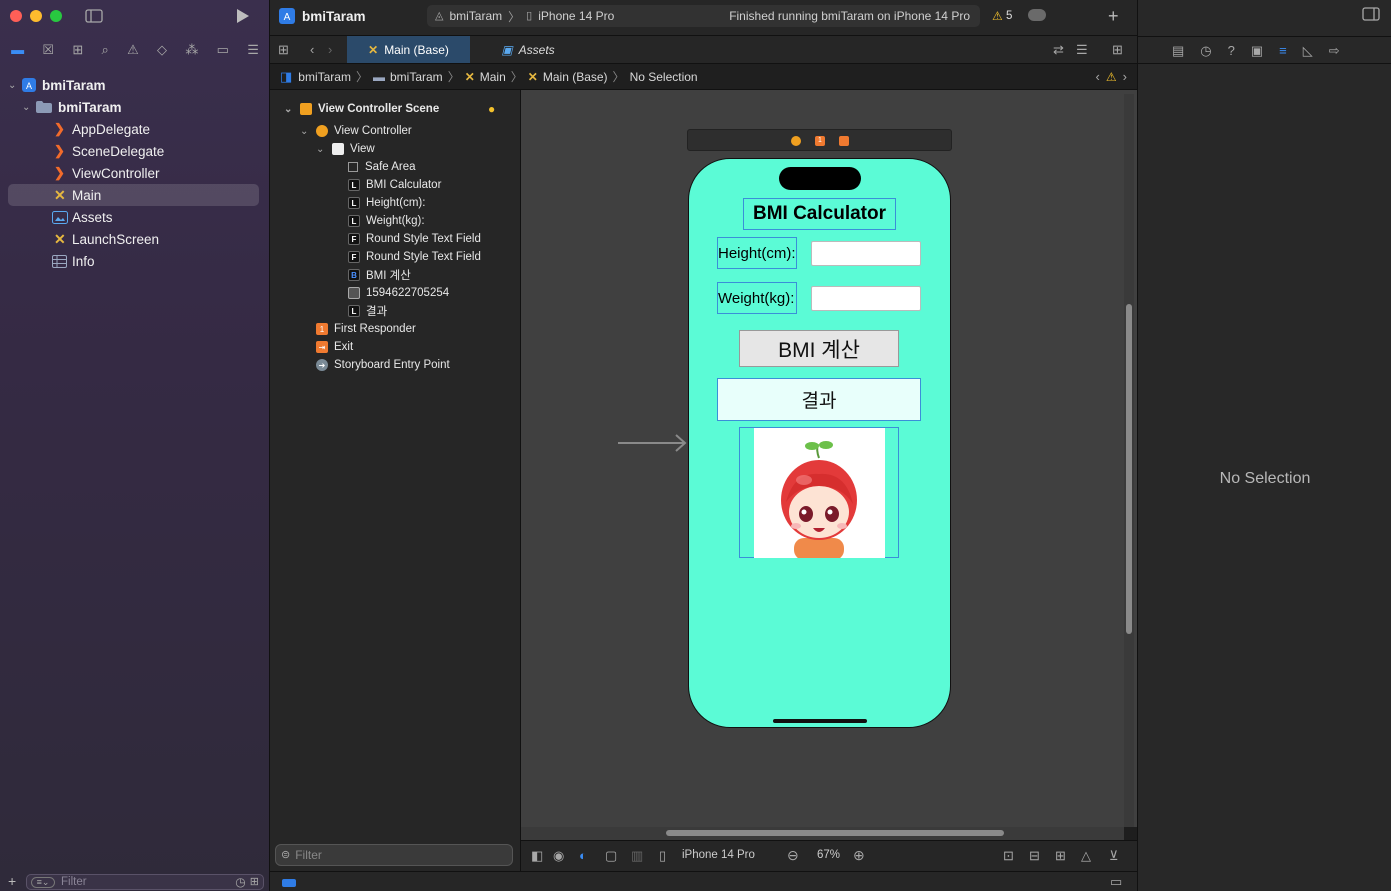  I want to click on outline-filter: ⊜ Filter, so click(394, 855).